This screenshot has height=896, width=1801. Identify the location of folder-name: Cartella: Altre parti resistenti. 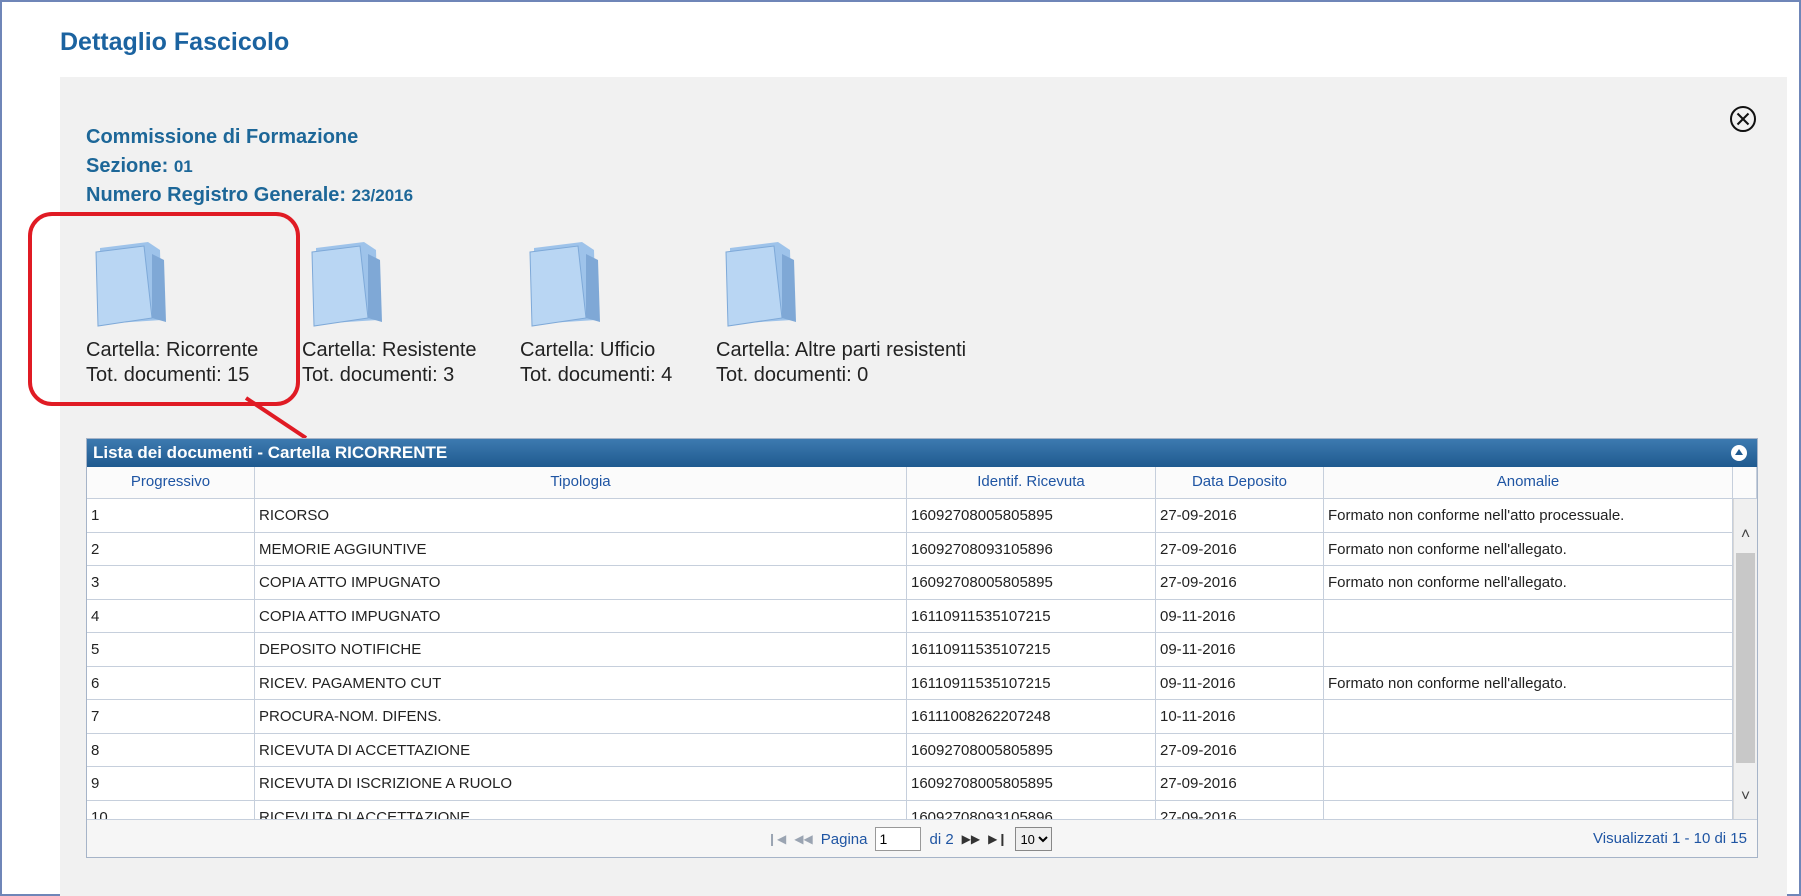
(841, 350).